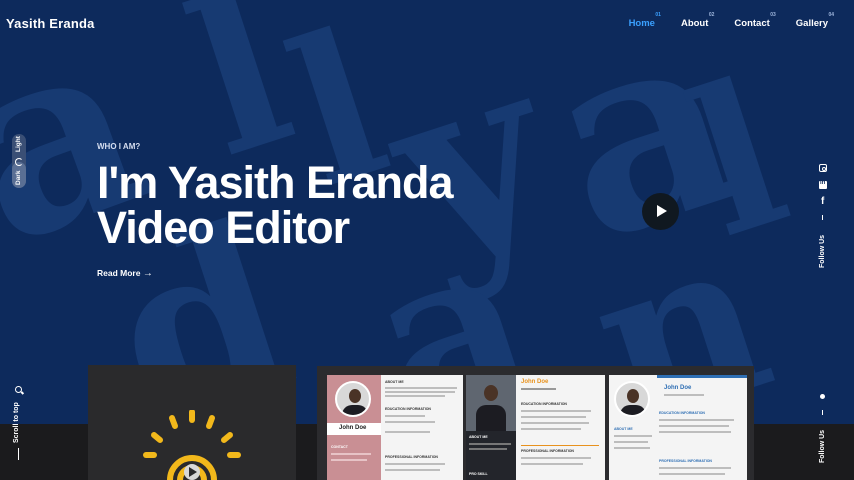  Describe the element at coordinates (831, 15) in the screenshot. I see `nav-number: 04` at that location.